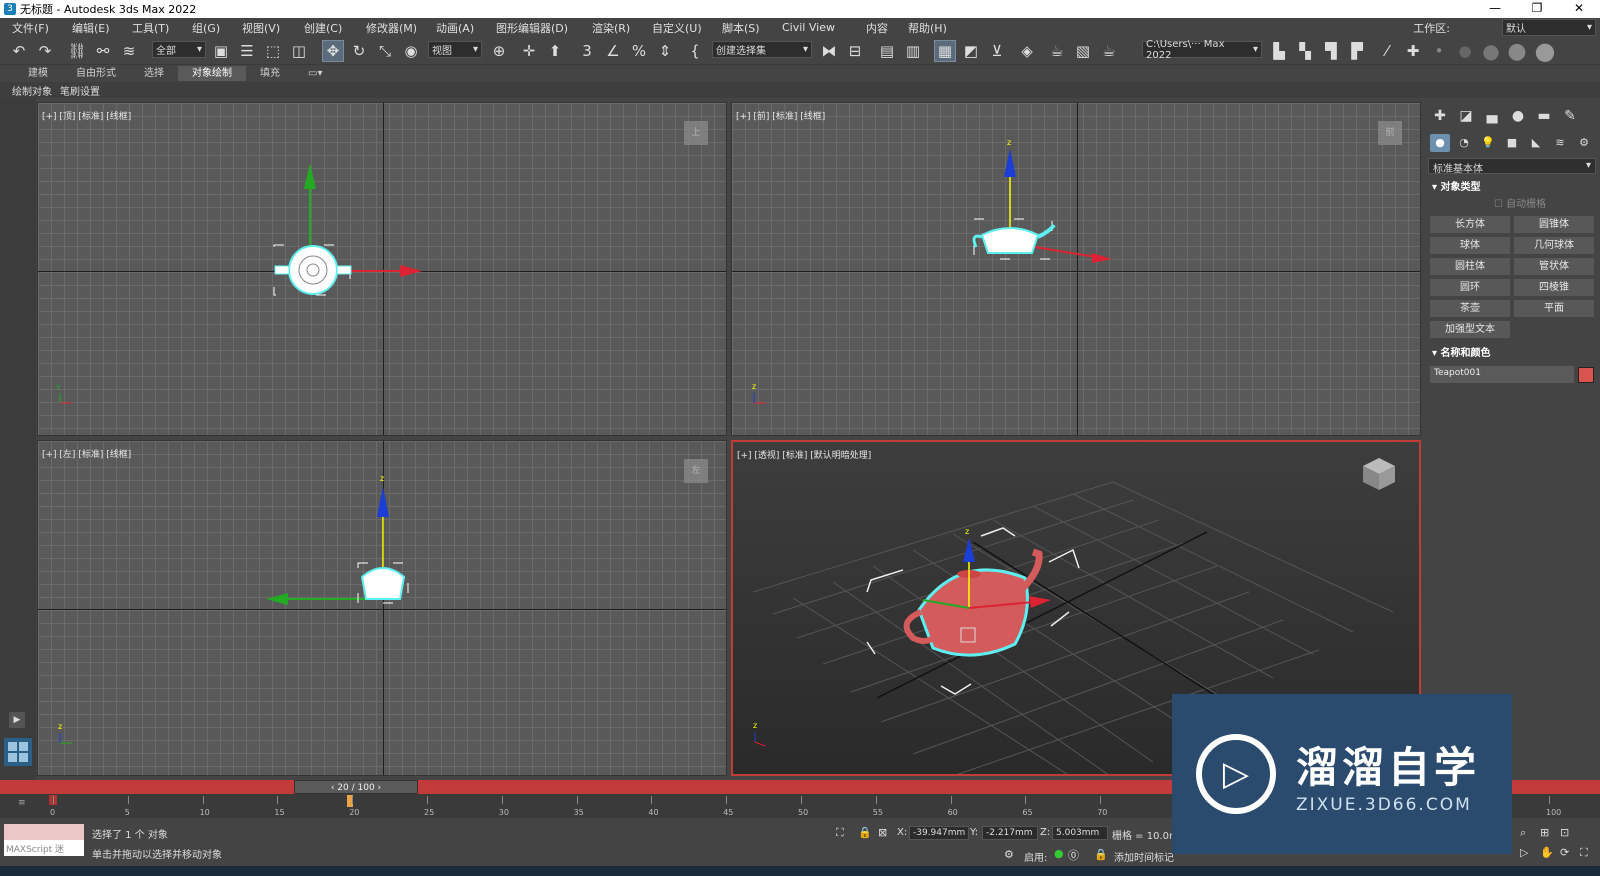 The width and height of the screenshot is (1600, 876). What do you see at coordinates (129, 51) in the screenshot?
I see `bind-space-warp-icon: ≋` at bounding box center [129, 51].